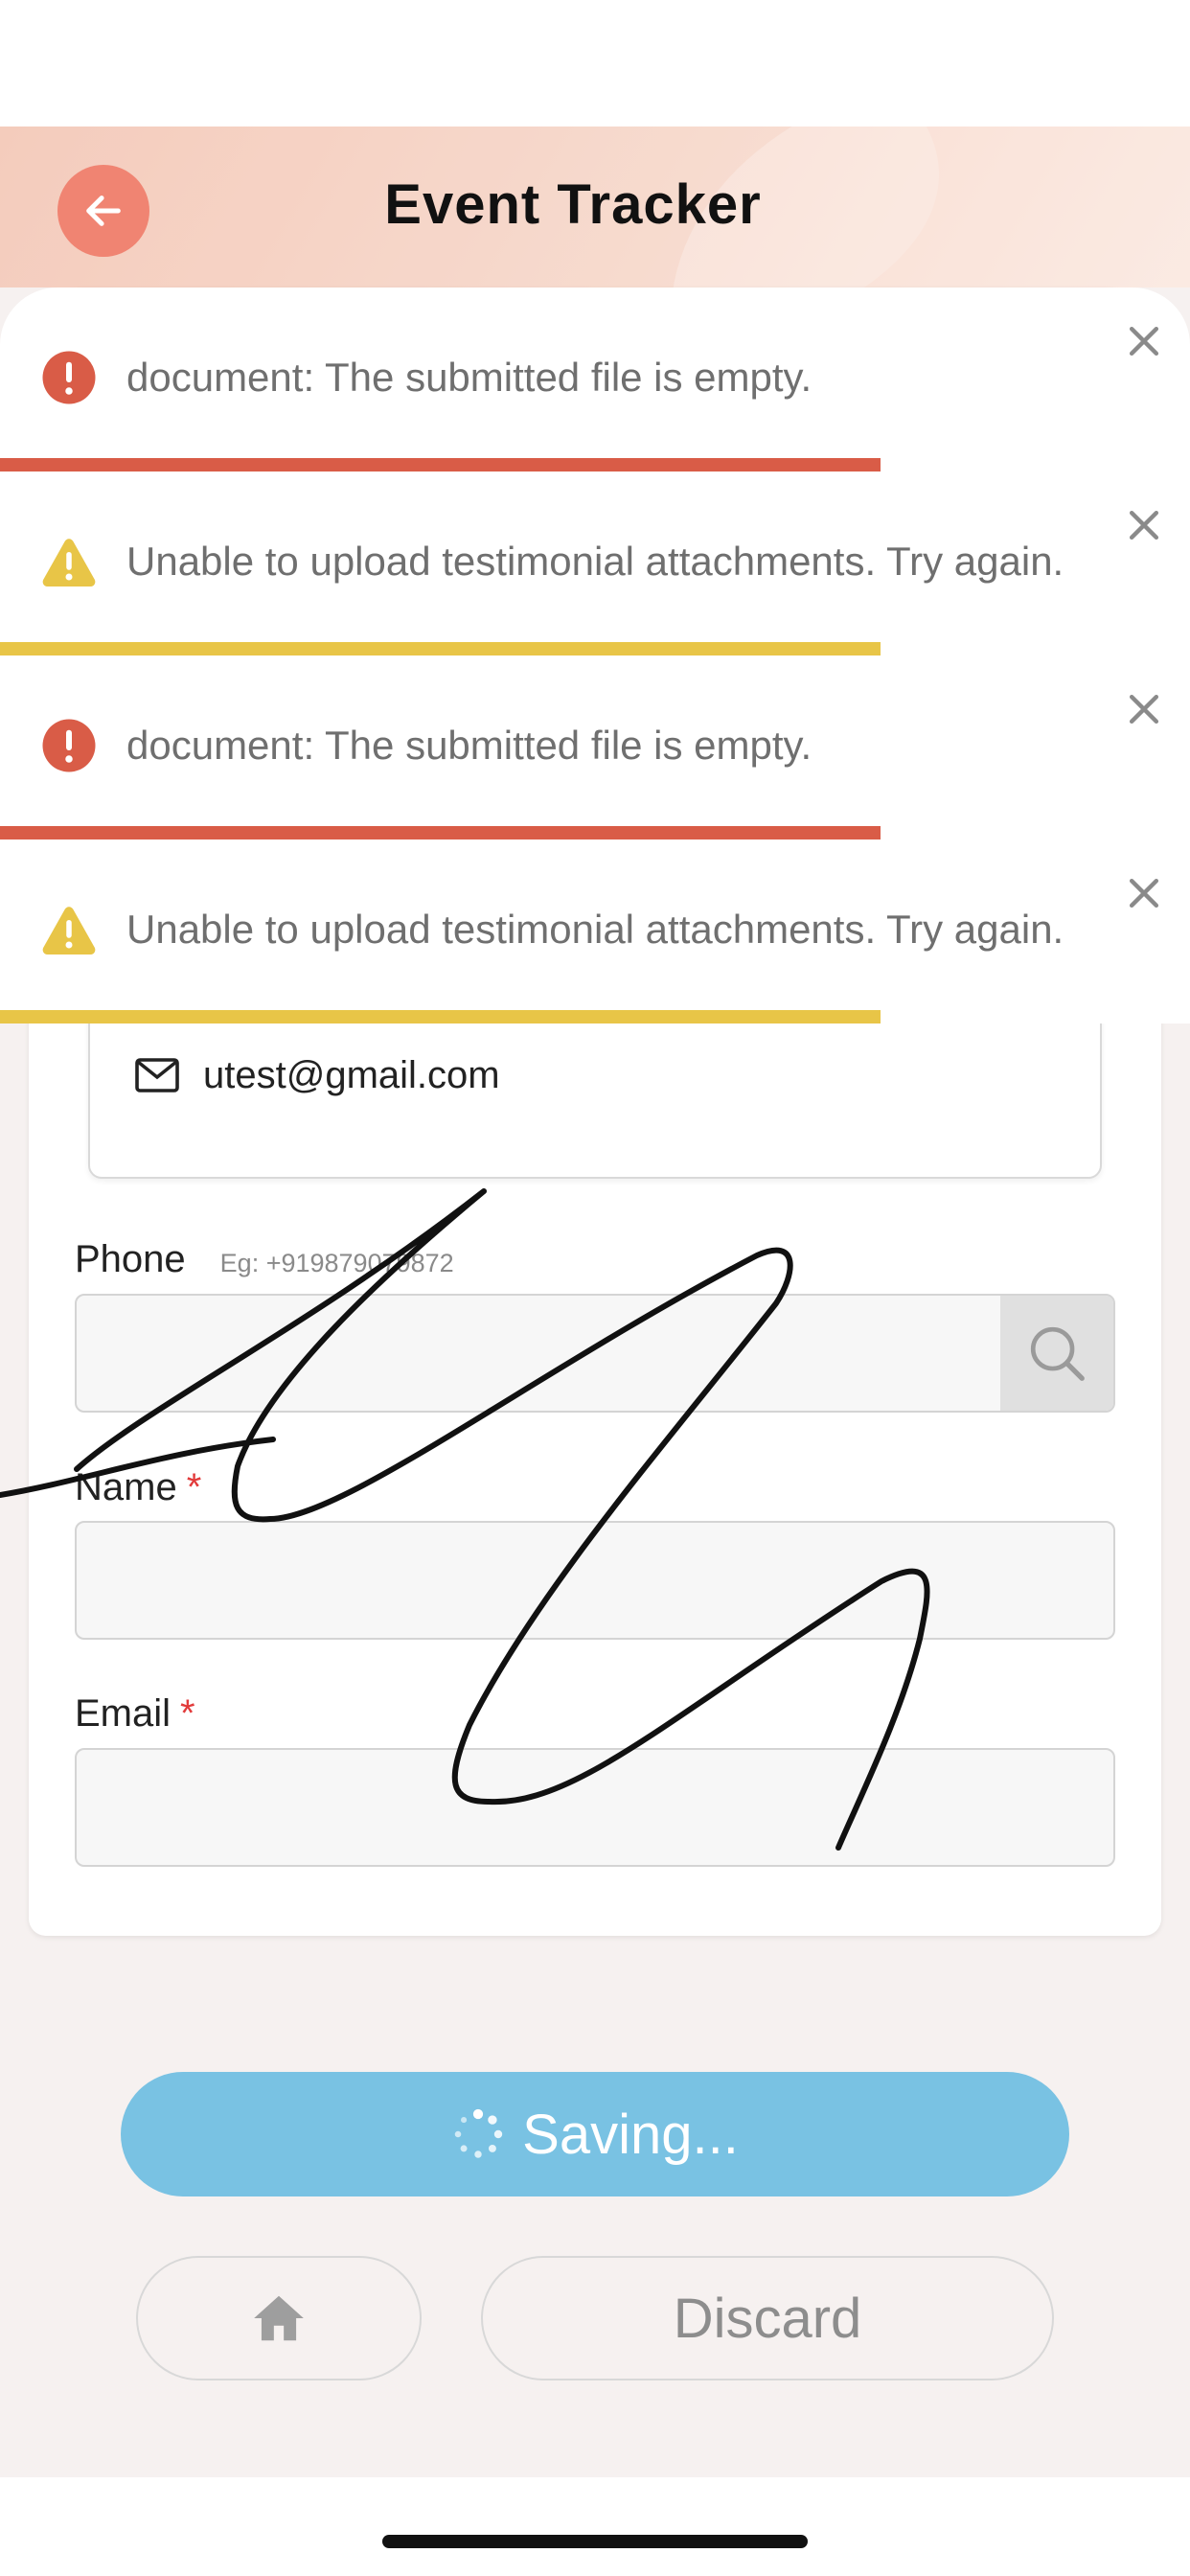  Describe the element at coordinates (595, 1353) in the screenshot. I see `phone-input` at that location.